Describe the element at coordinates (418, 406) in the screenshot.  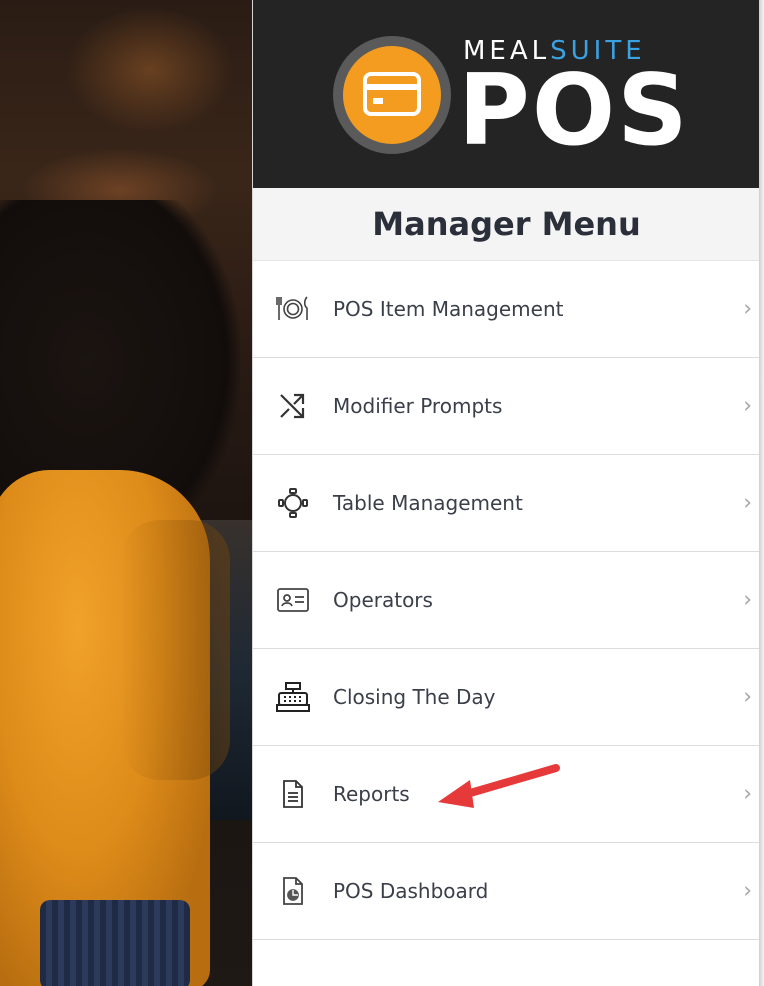
I see `menu-item-label: Modifier Prompts` at that location.